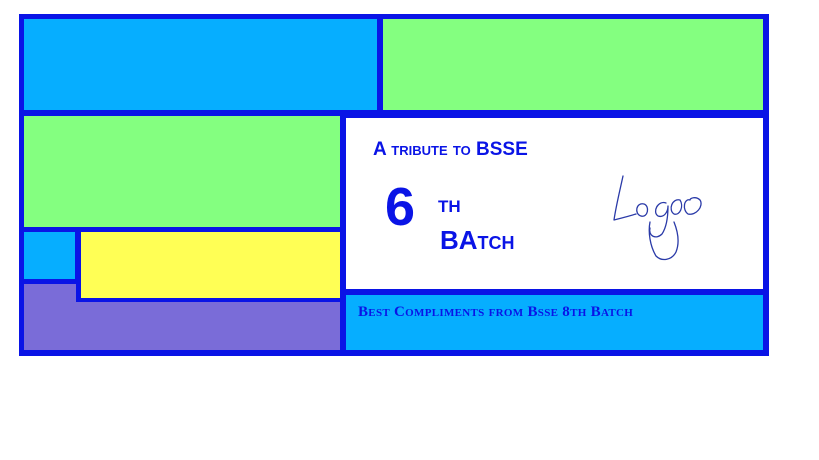 Image resolution: width=819 pixels, height=460 pixels. Describe the element at coordinates (200, 64) in the screenshot. I see `top-left-cyan-panel` at that location.